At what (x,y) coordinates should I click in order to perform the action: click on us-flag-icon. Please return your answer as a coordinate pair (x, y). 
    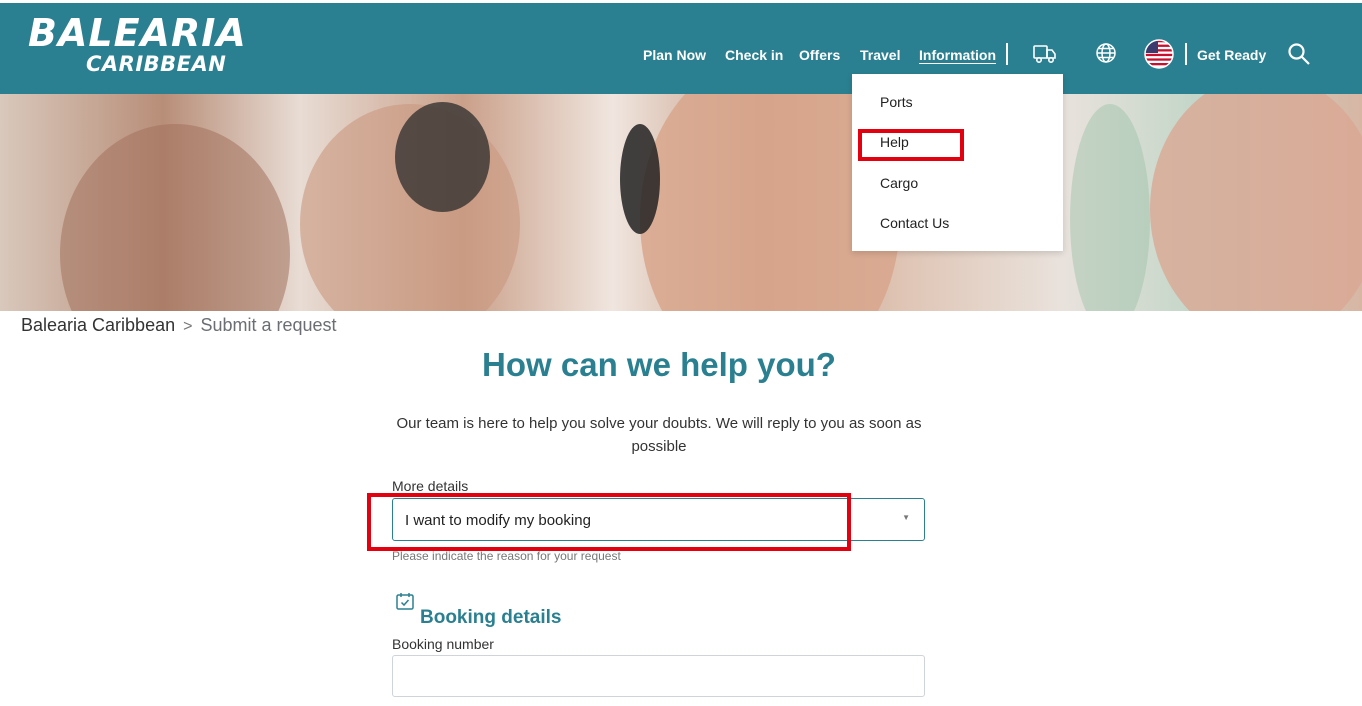
    Looking at the image, I should click on (1159, 54).